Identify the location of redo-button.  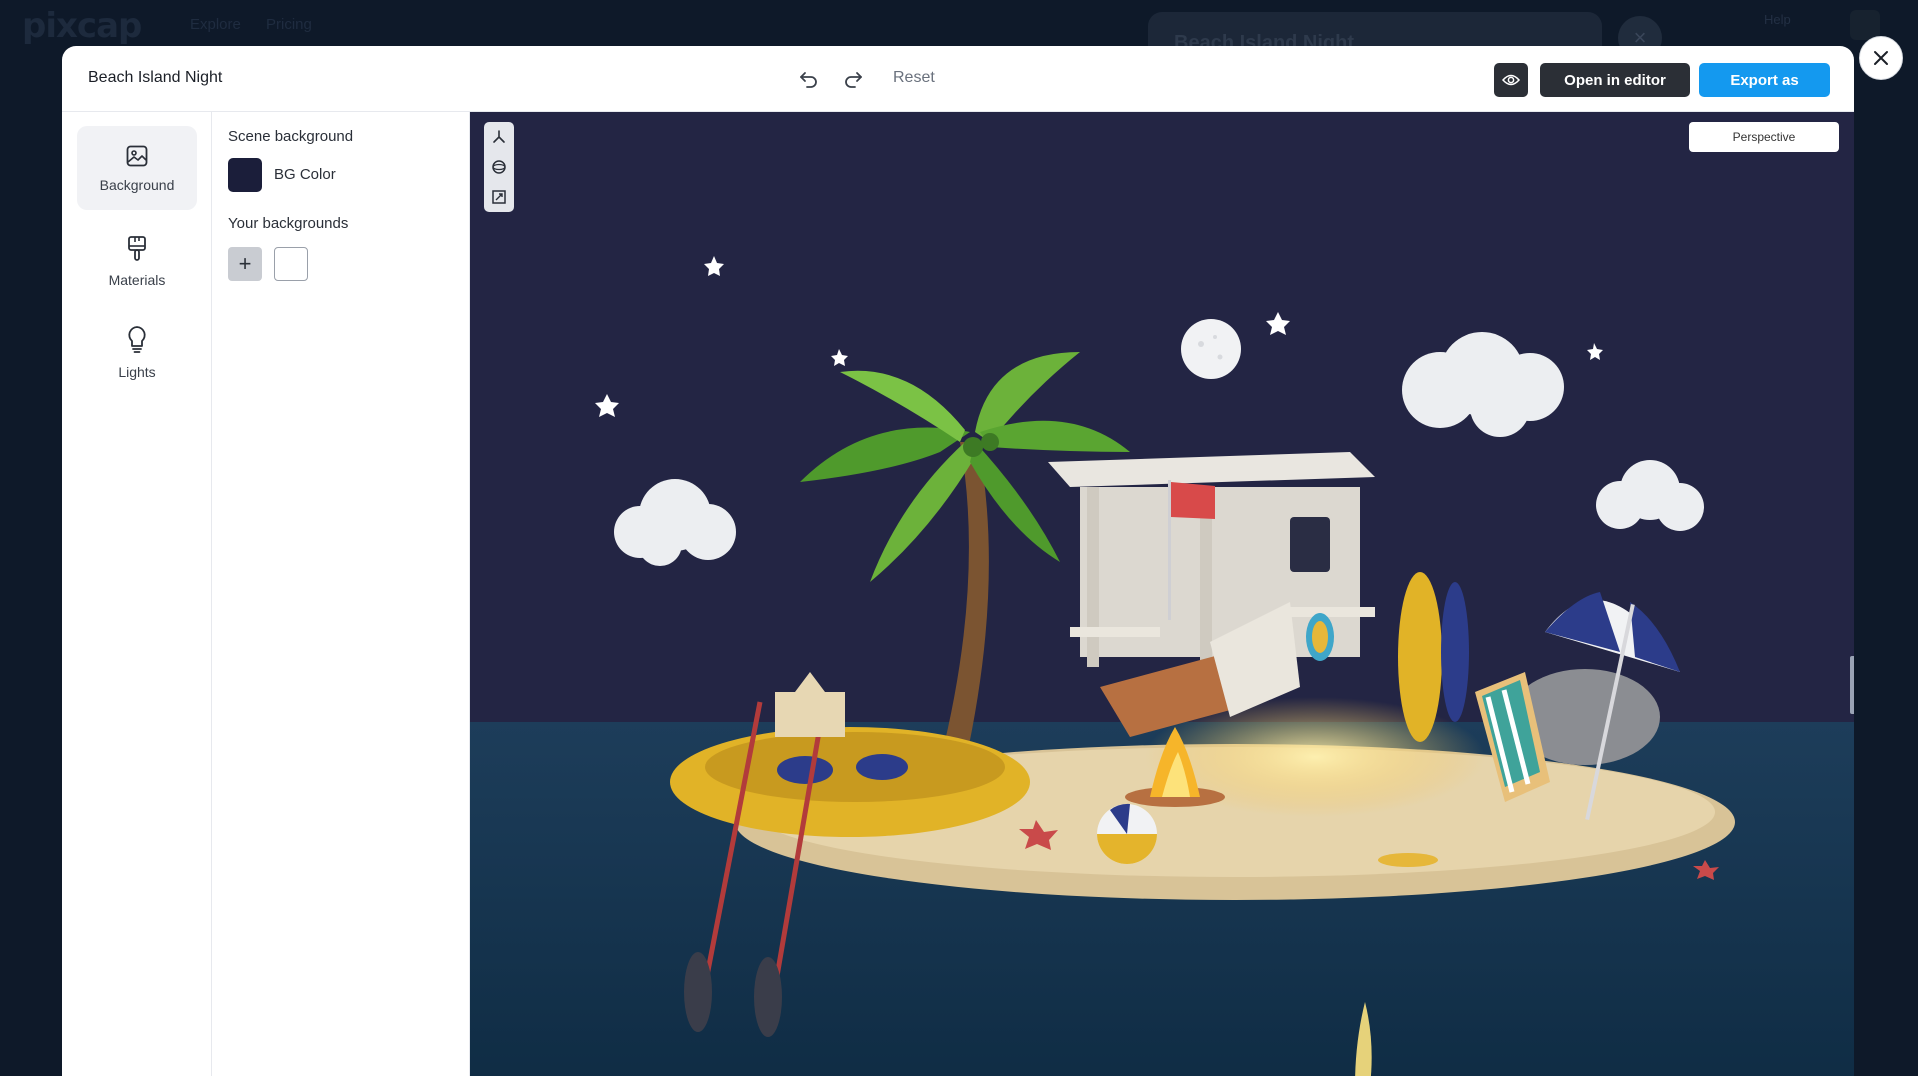
(853, 78).